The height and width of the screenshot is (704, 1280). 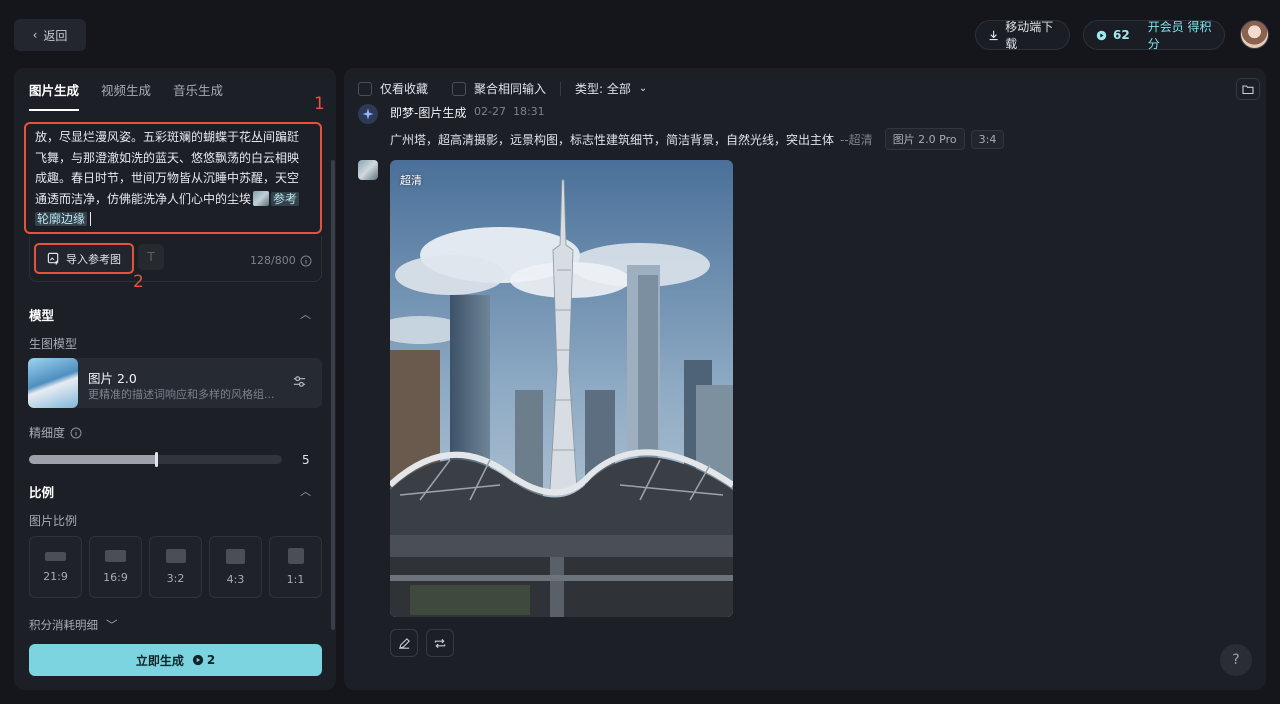 What do you see at coordinates (73, 625) in the screenshot?
I see `cost-detail-toggle: 积分消耗明细 ﹀` at bounding box center [73, 625].